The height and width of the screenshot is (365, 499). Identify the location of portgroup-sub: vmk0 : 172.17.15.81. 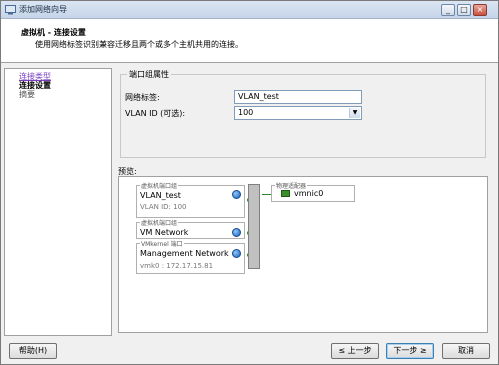
(177, 266).